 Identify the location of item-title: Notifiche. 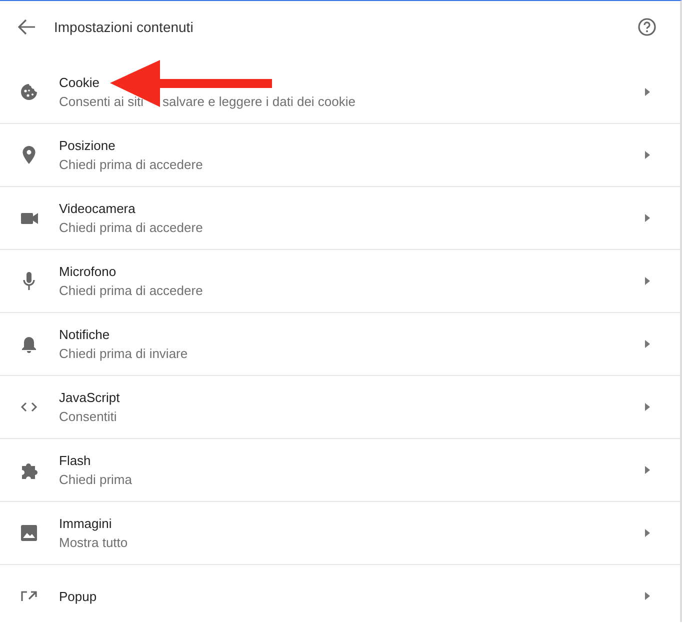
(85, 334).